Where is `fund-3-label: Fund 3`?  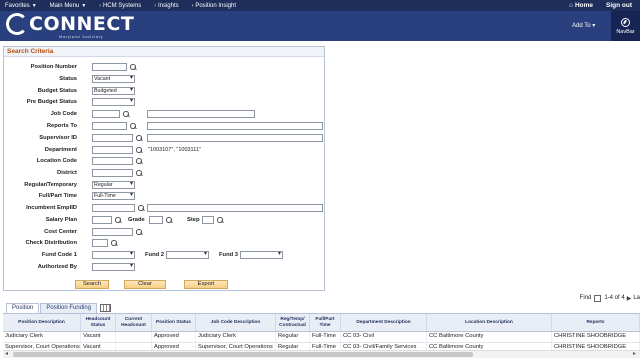
fund-3-label: Fund 3 is located at coordinates (228, 255).